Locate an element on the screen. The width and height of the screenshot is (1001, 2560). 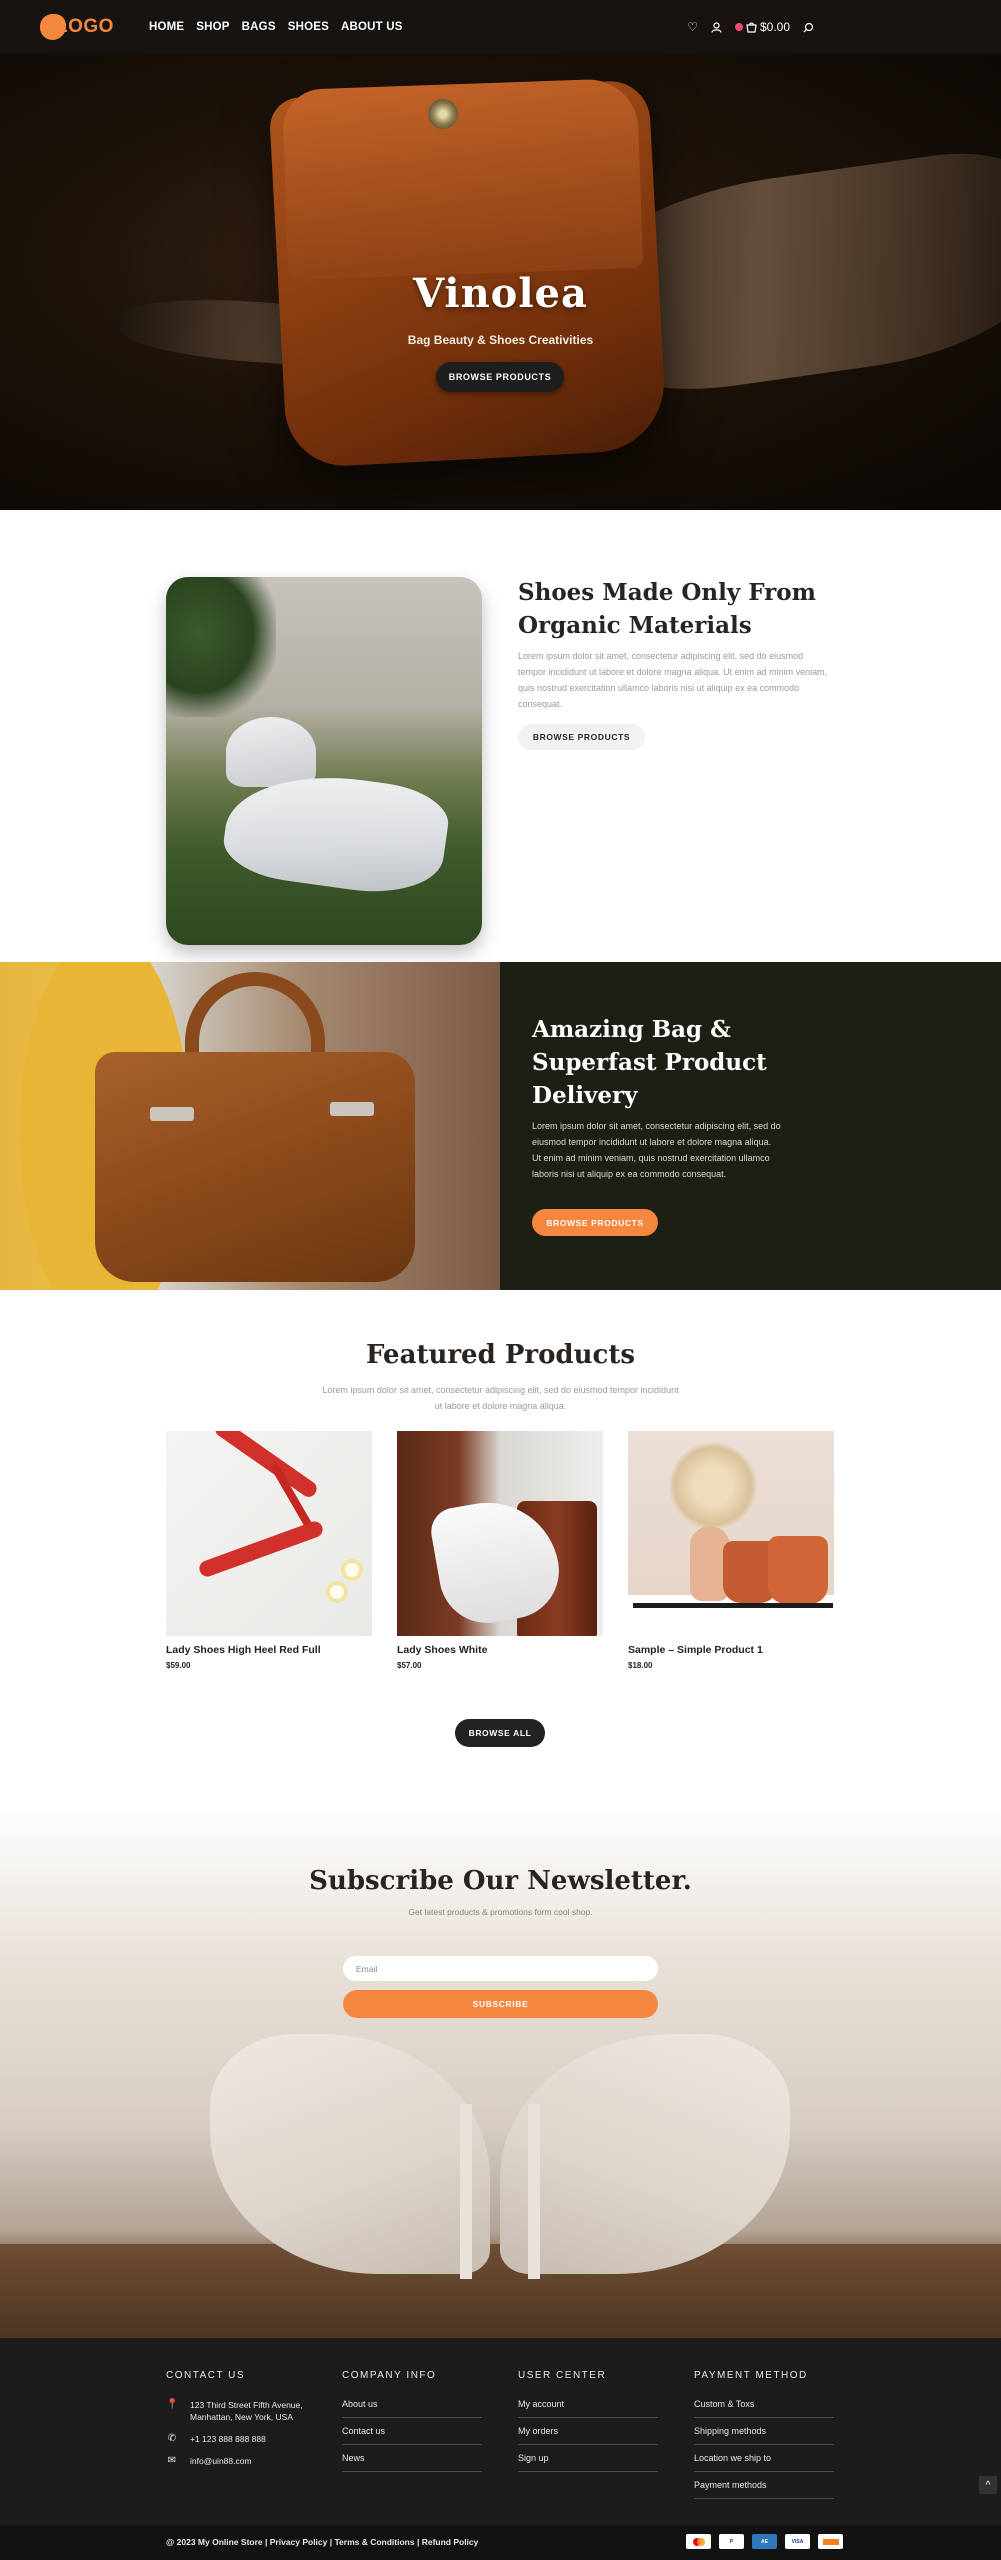
main-nav: HOME SHOP BAGS SHOES ABOUT US is located at coordinates (276, 27).